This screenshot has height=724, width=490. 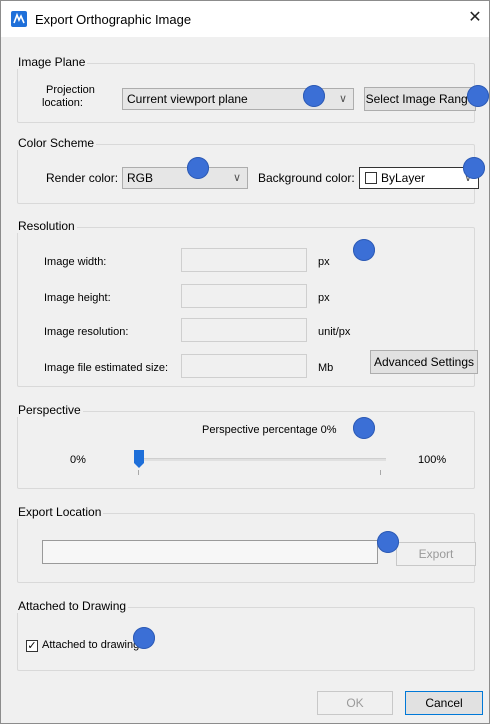 What do you see at coordinates (245, 19) in the screenshot?
I see `title-bar: Export Orthographic Image ✕` at bounding box center [245, 19].